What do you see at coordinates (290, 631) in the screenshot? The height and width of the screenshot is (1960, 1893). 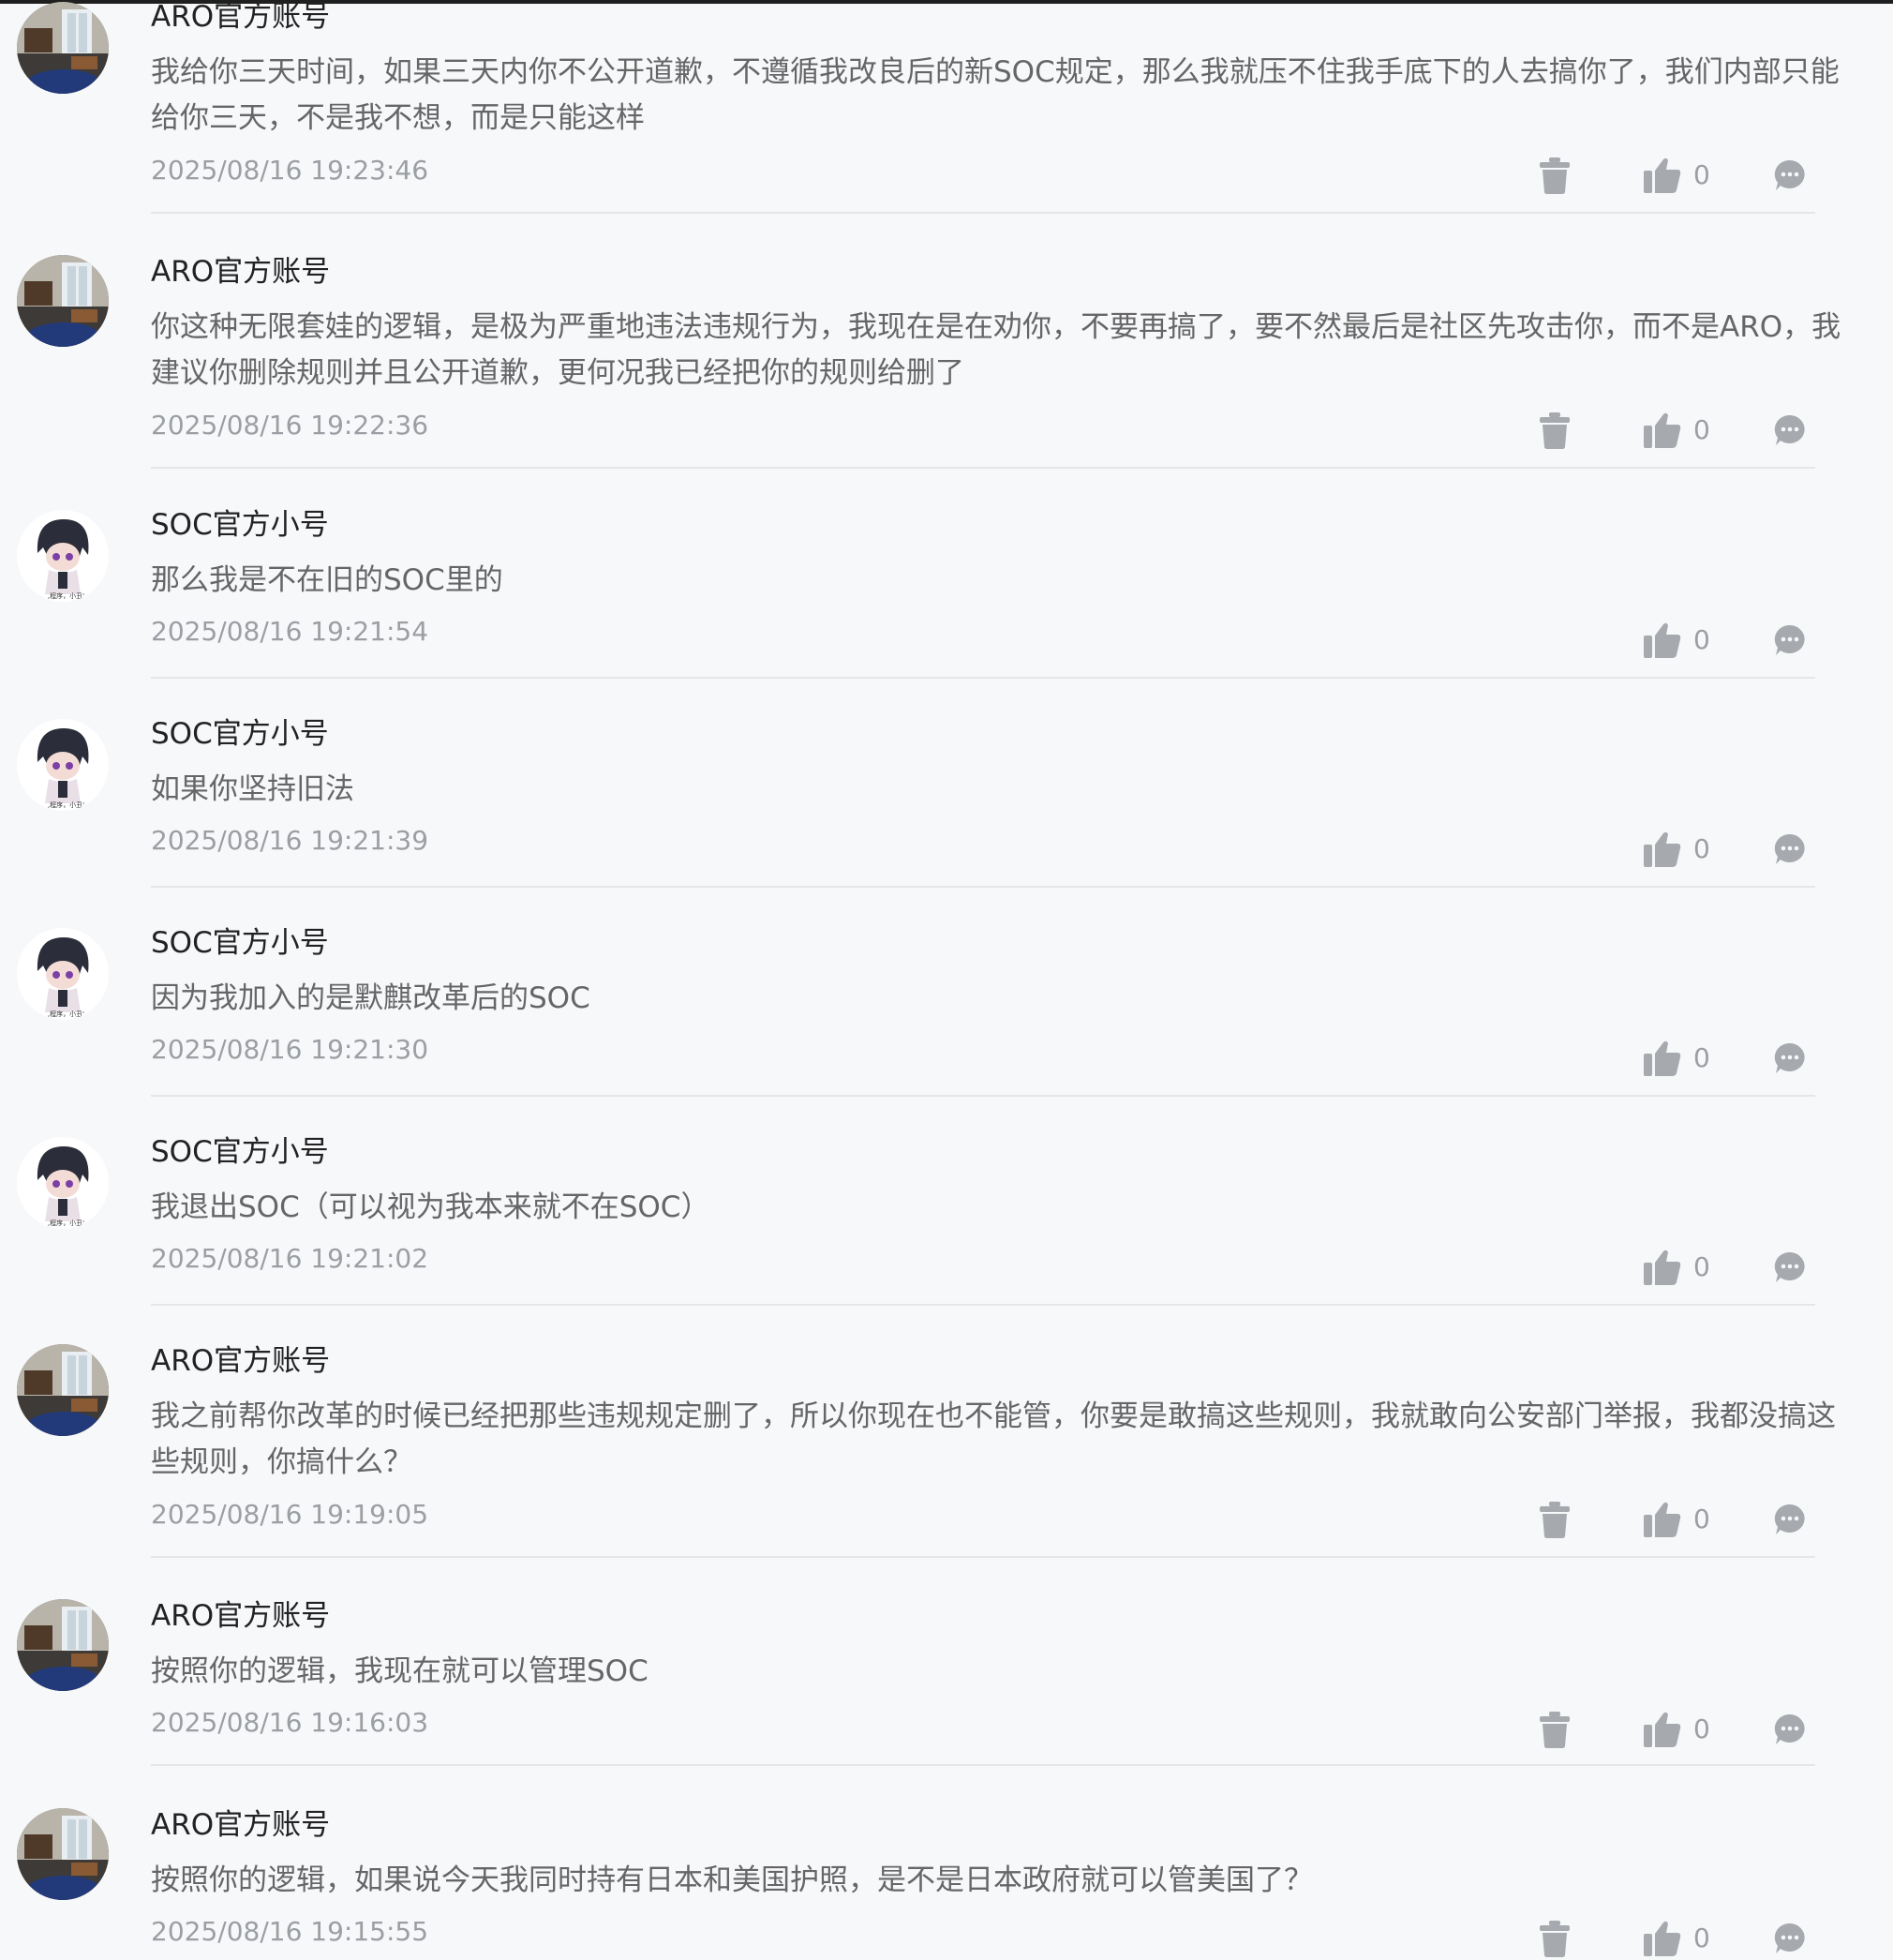 I see `comment-timestamp: 2025/08/16 19:21:54` at bounding box center [290, 631].